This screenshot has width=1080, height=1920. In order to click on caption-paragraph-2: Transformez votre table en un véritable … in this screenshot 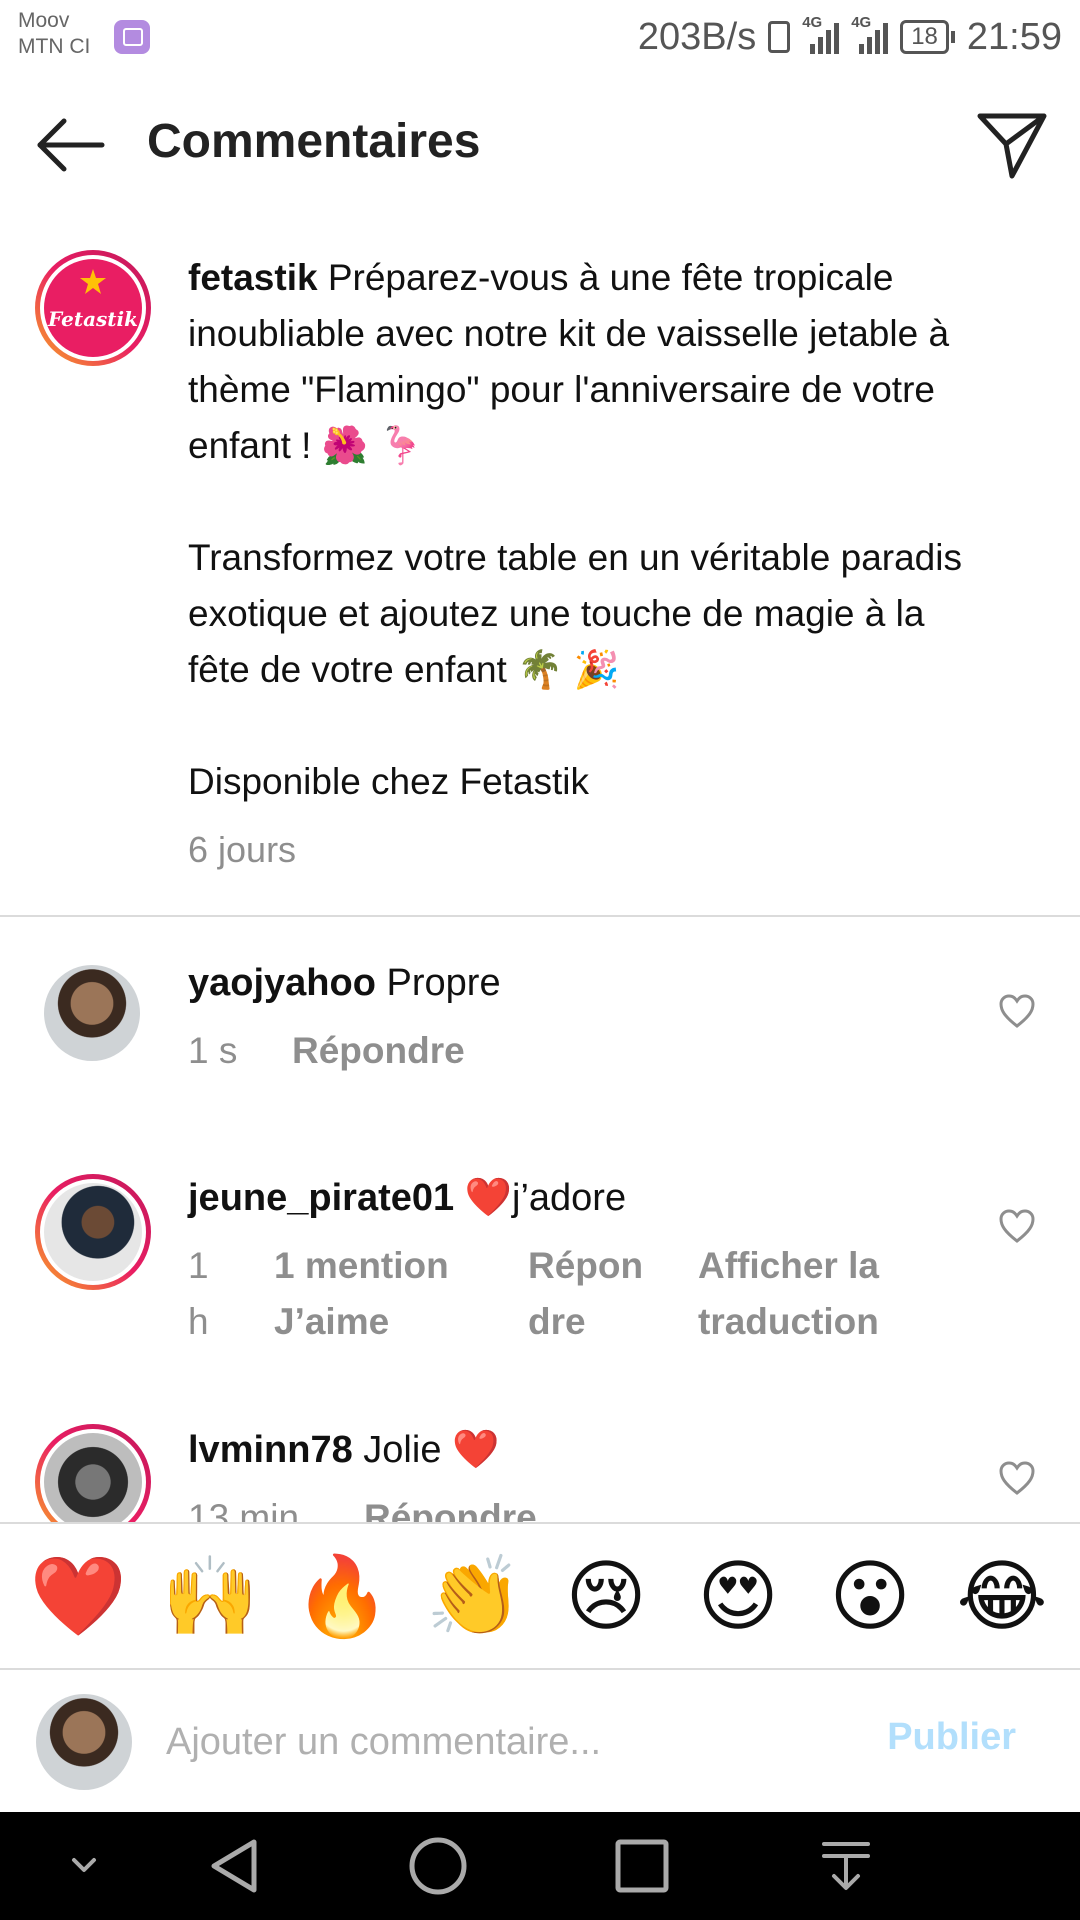, I will do `click(575, 613)`.